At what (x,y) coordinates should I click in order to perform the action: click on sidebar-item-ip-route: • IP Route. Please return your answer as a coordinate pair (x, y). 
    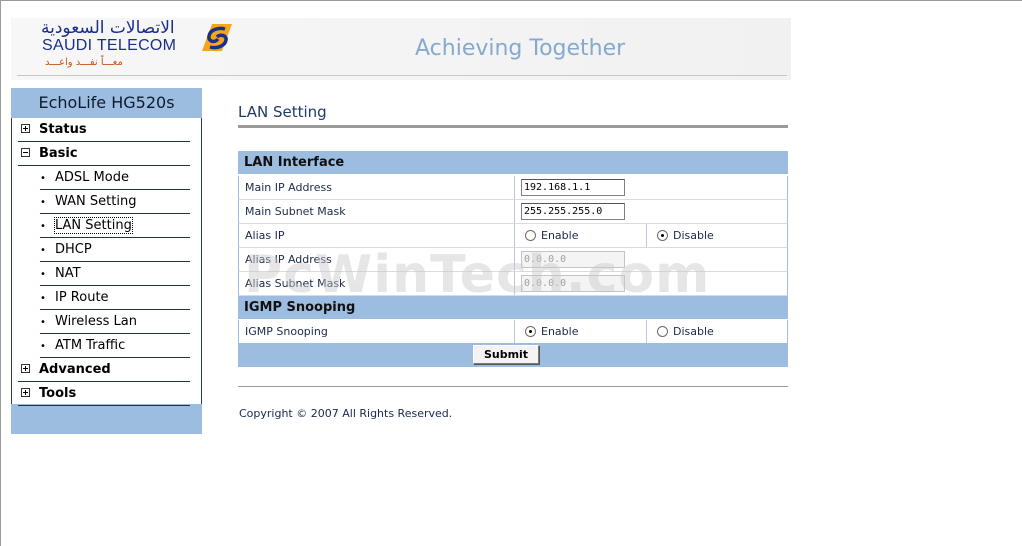
    Looking at the image, I should click on (115, 298).